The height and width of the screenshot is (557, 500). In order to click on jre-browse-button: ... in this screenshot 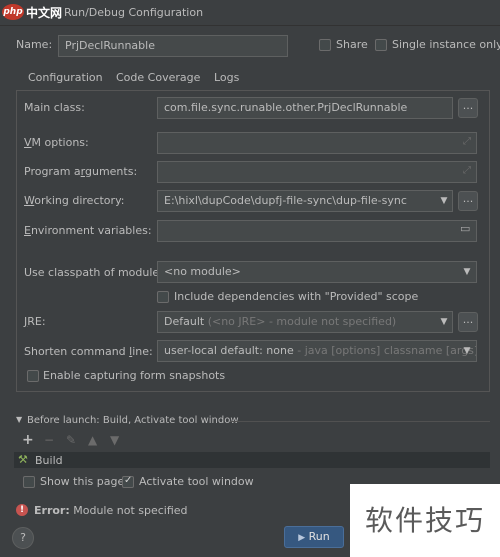, I will do `click(468, 322)`.